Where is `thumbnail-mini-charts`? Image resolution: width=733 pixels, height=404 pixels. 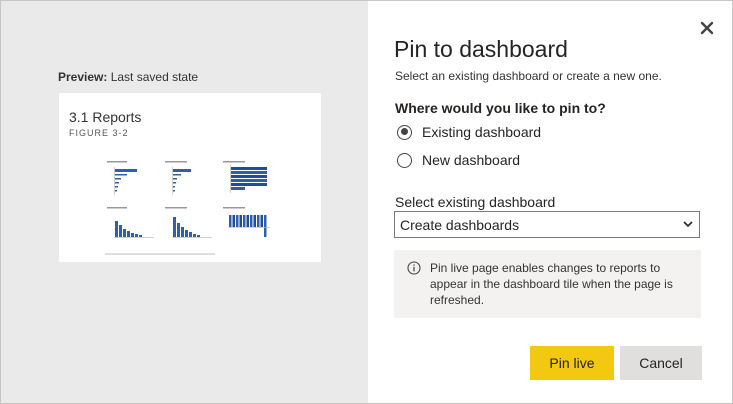 thumbnail-mini-charts is located at coordinates (188, 199).